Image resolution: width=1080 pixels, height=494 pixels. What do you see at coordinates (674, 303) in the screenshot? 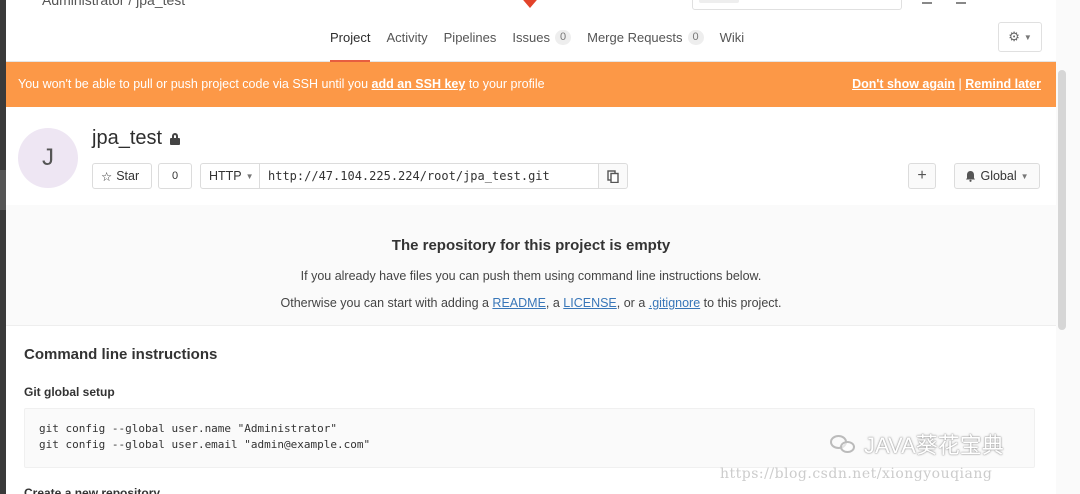
I see `gitignore-link: .gitignore` at bounding box center [674, 303].